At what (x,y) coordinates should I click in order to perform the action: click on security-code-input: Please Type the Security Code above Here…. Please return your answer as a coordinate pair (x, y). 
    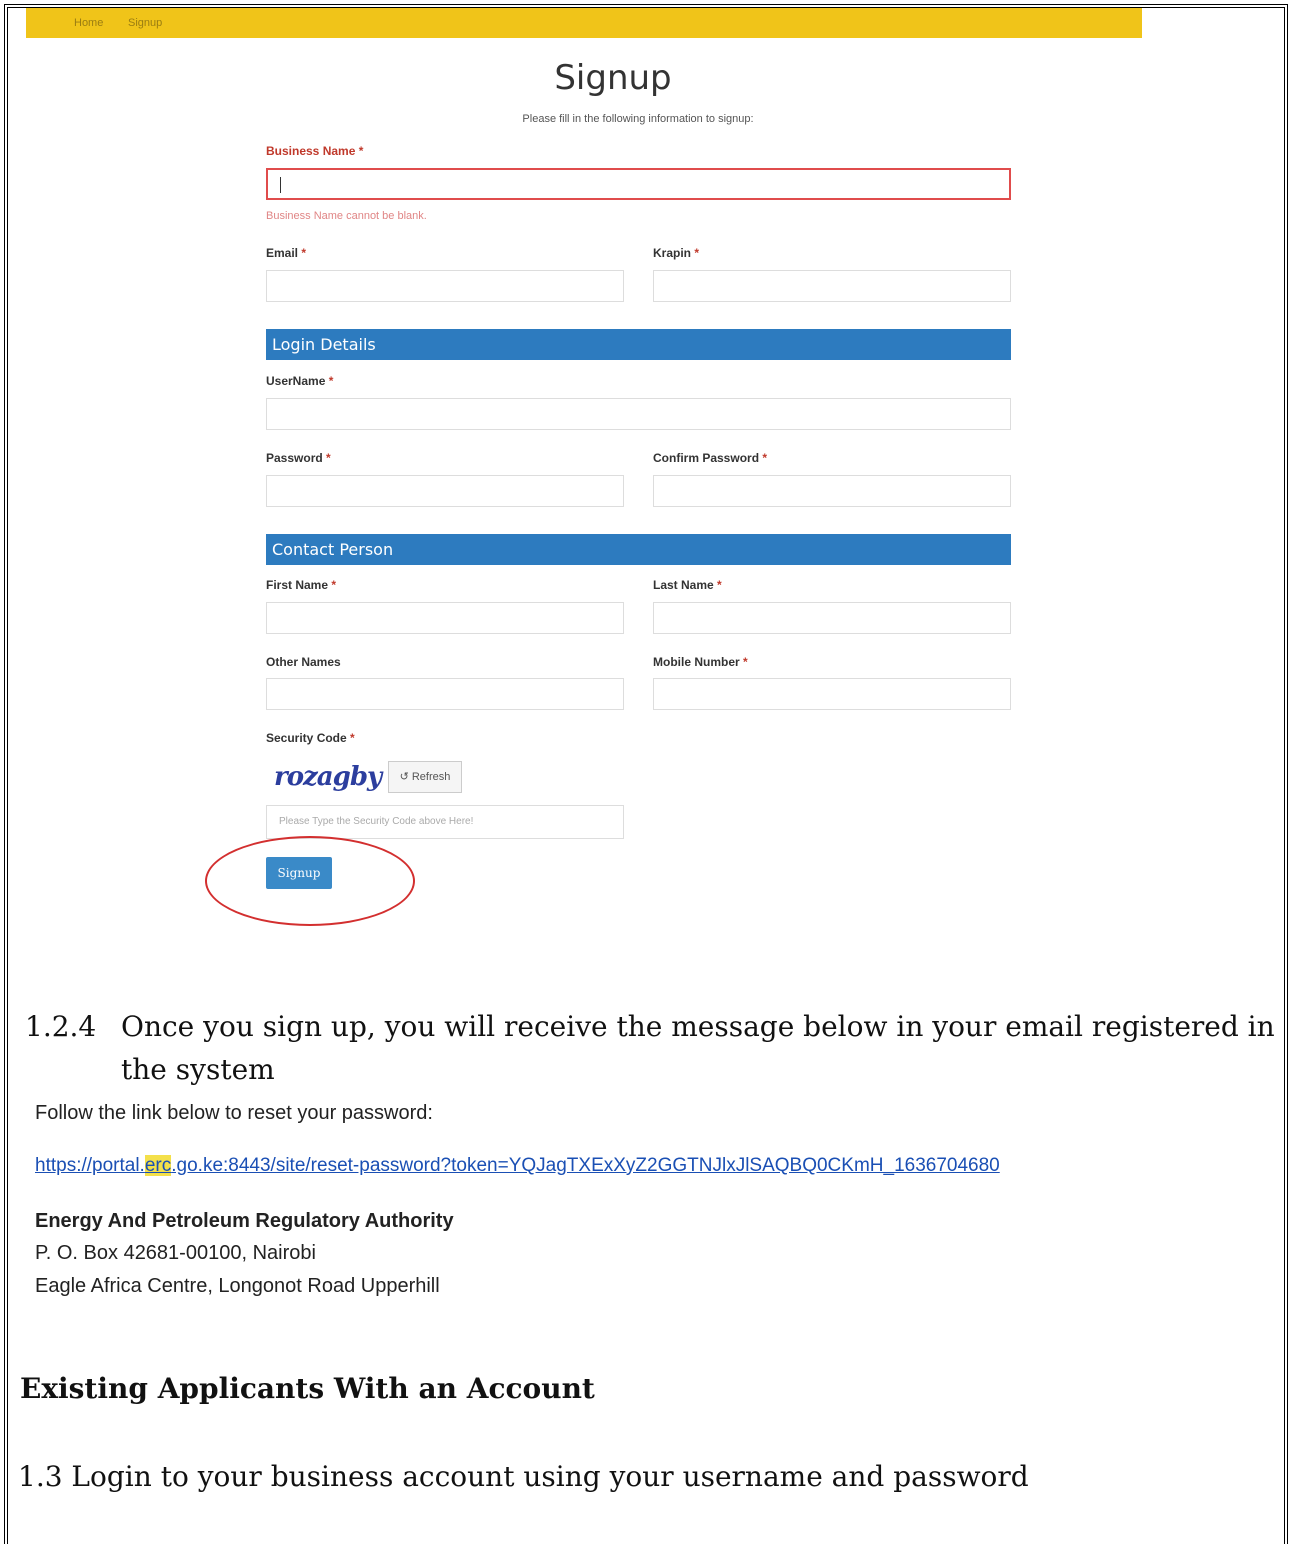
    Looking at the image, I should click on (445, 822).